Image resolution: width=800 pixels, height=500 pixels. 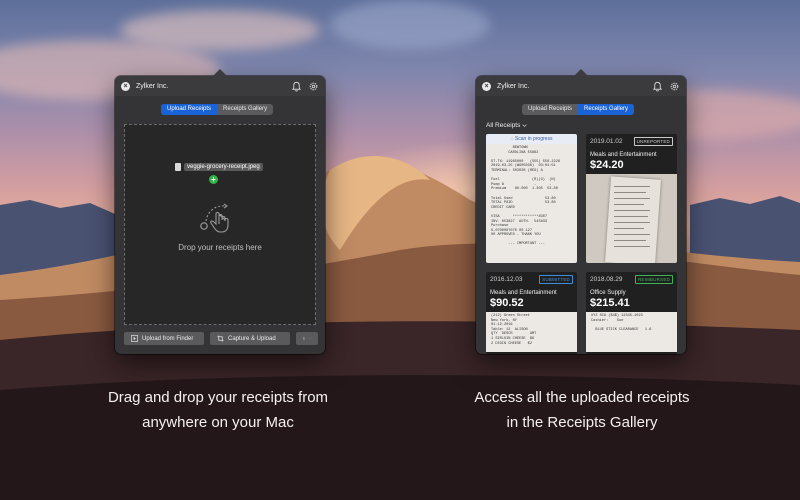 I want to click on dragged-file: veggie-grocery-receipt.jpeg, so click(x=219, y=167).